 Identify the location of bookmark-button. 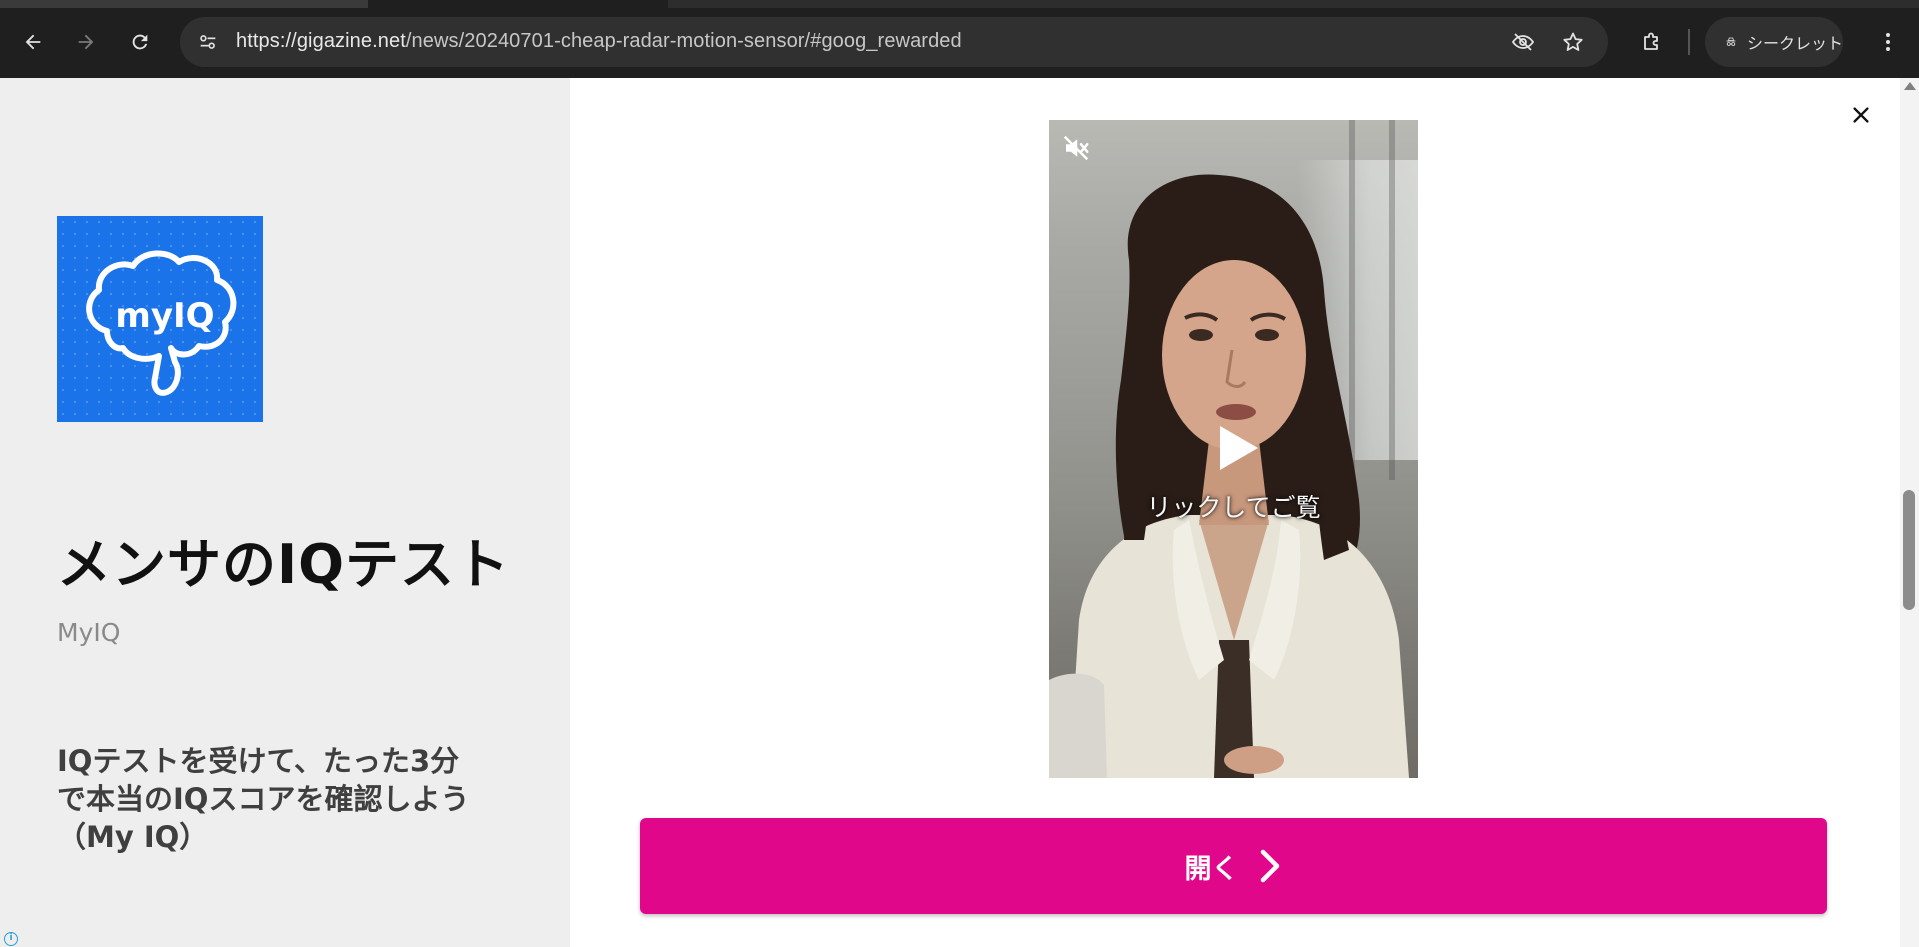
(1573, 42).